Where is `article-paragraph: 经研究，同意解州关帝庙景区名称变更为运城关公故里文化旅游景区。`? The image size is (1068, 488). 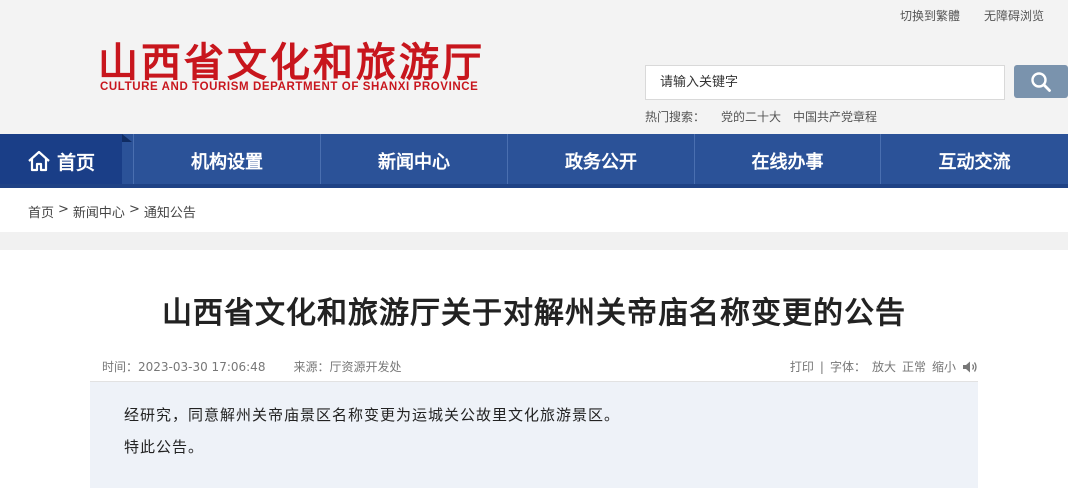
article-paragraph: 经研究，同意解州关帝庙景区名称变更为运城关公故里文化旅游景区。 is located at coordinates (372, 415).